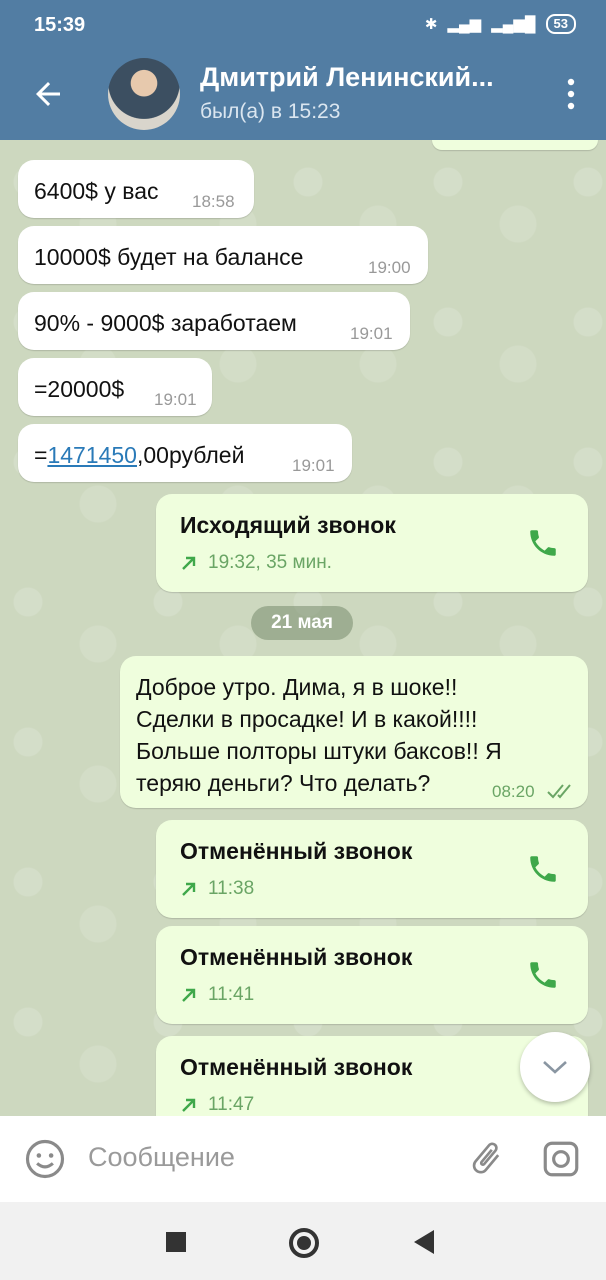 The image size is (606, 1280). Describe the element at coordinates (302, 623) in the screenshot. I see `date-divider: 21 мая` at that location.